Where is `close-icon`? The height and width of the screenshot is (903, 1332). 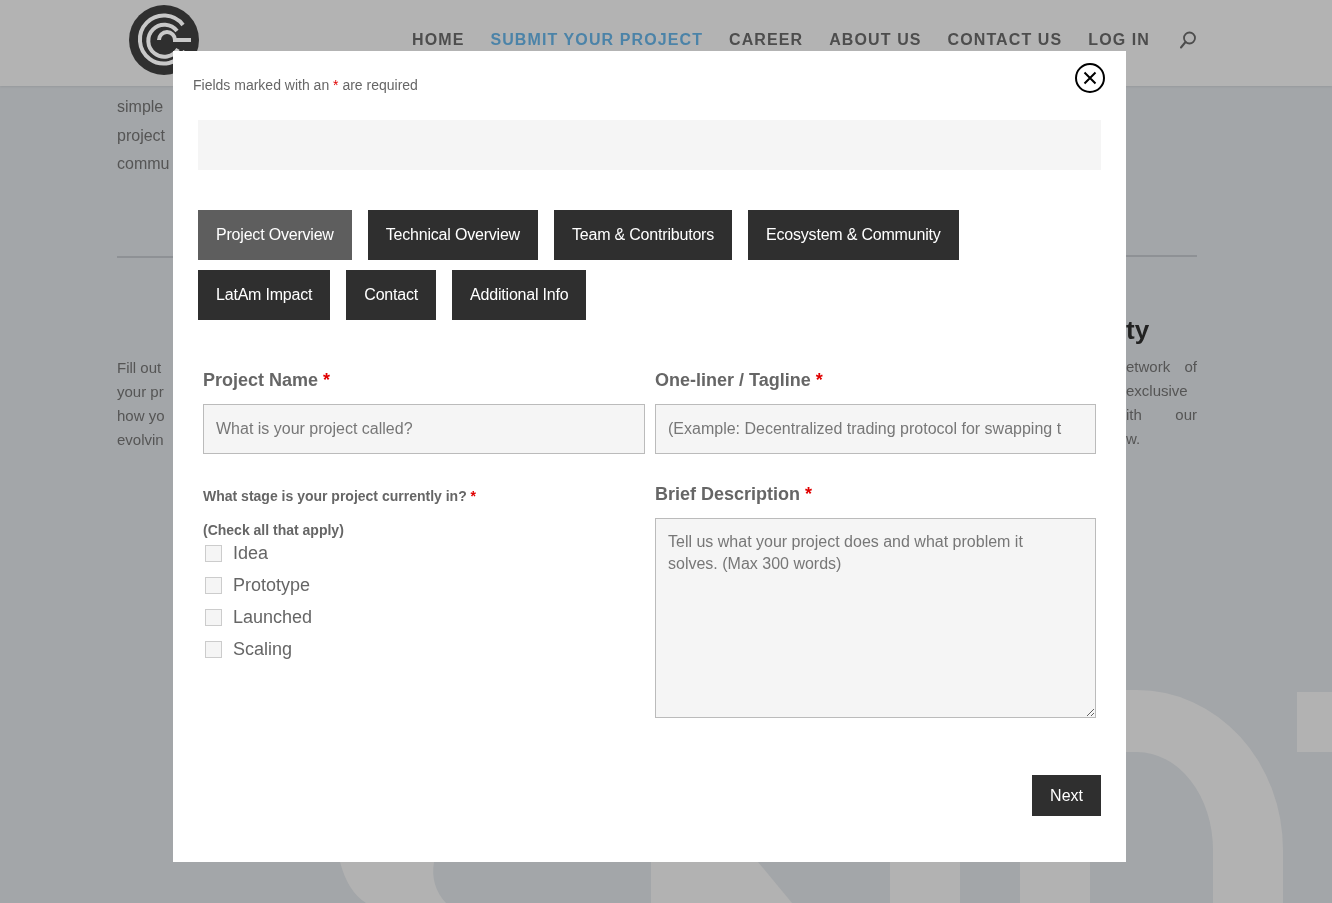 close-icon is located at coordinates (1090, 78).